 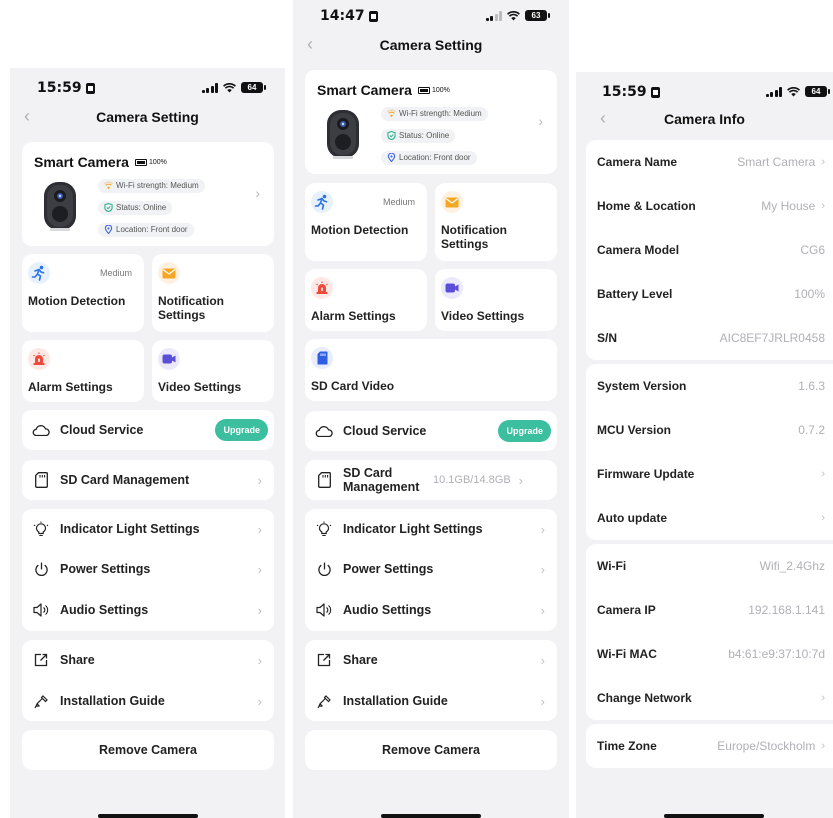 I want to click on location-chip: Location: Front door, so click(x=429, y=158).